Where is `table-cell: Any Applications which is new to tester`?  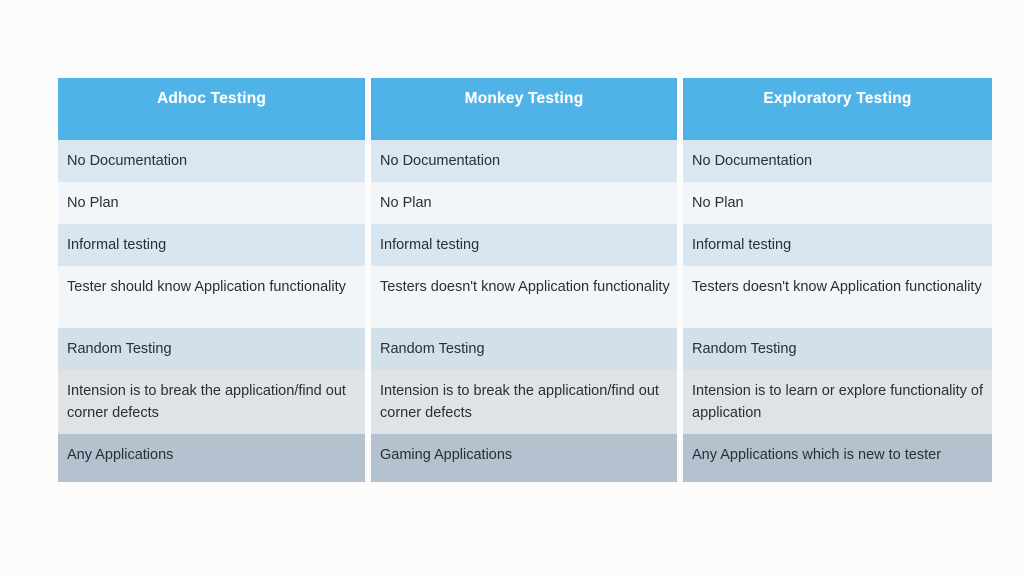 table-cell: Any Applications which is new to tester is located at coordinates (837, 458).